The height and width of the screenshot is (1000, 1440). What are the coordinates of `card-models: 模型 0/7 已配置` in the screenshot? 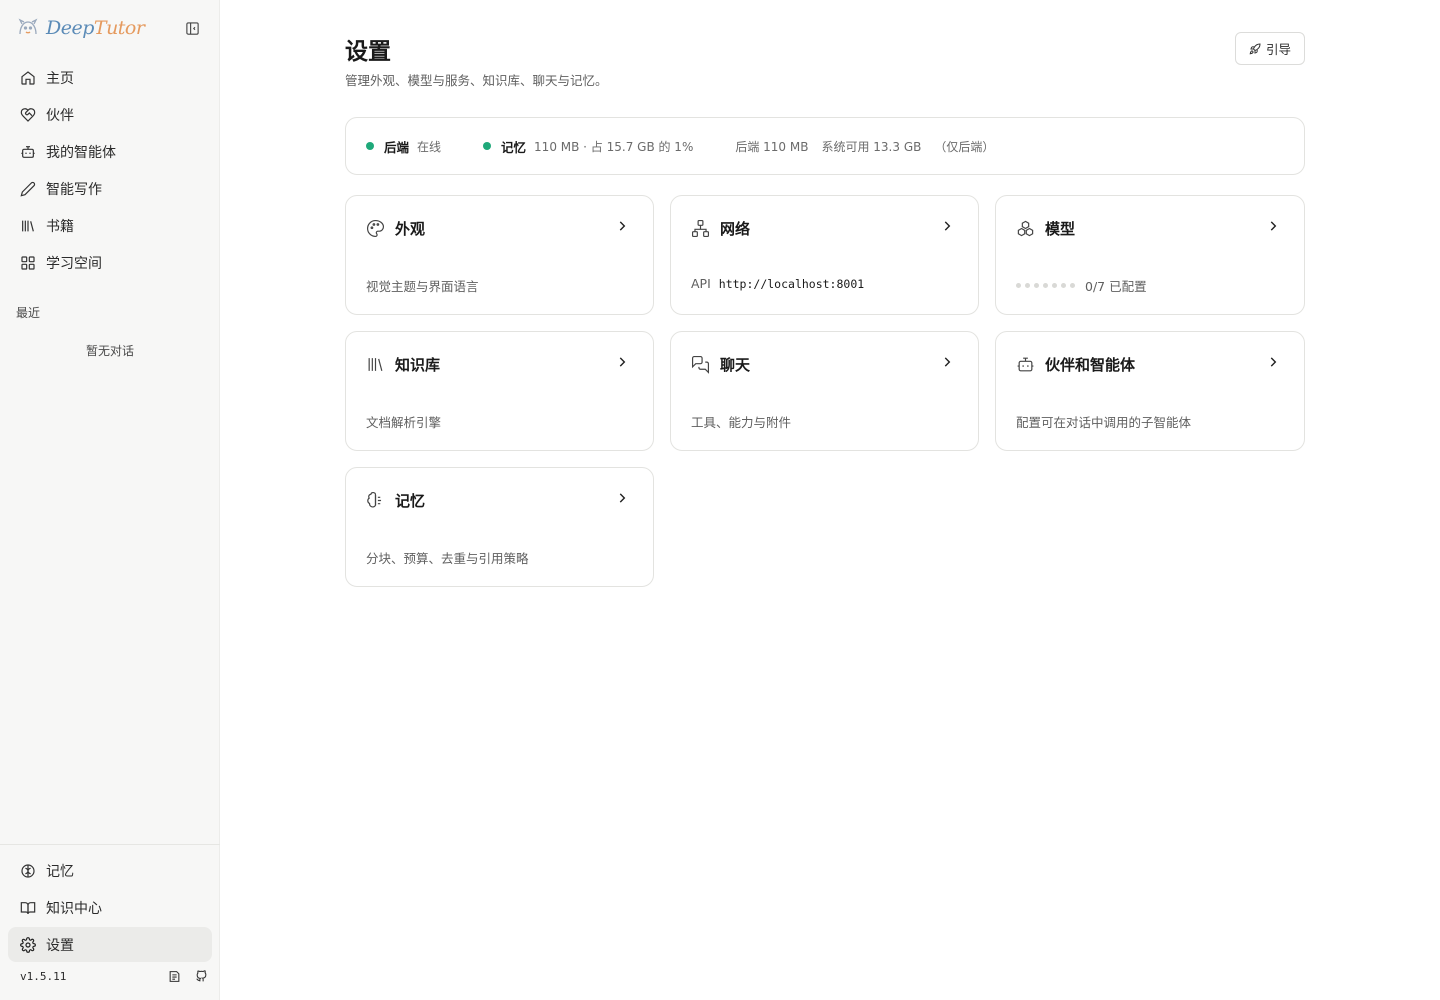 It's located at (1150, 255).